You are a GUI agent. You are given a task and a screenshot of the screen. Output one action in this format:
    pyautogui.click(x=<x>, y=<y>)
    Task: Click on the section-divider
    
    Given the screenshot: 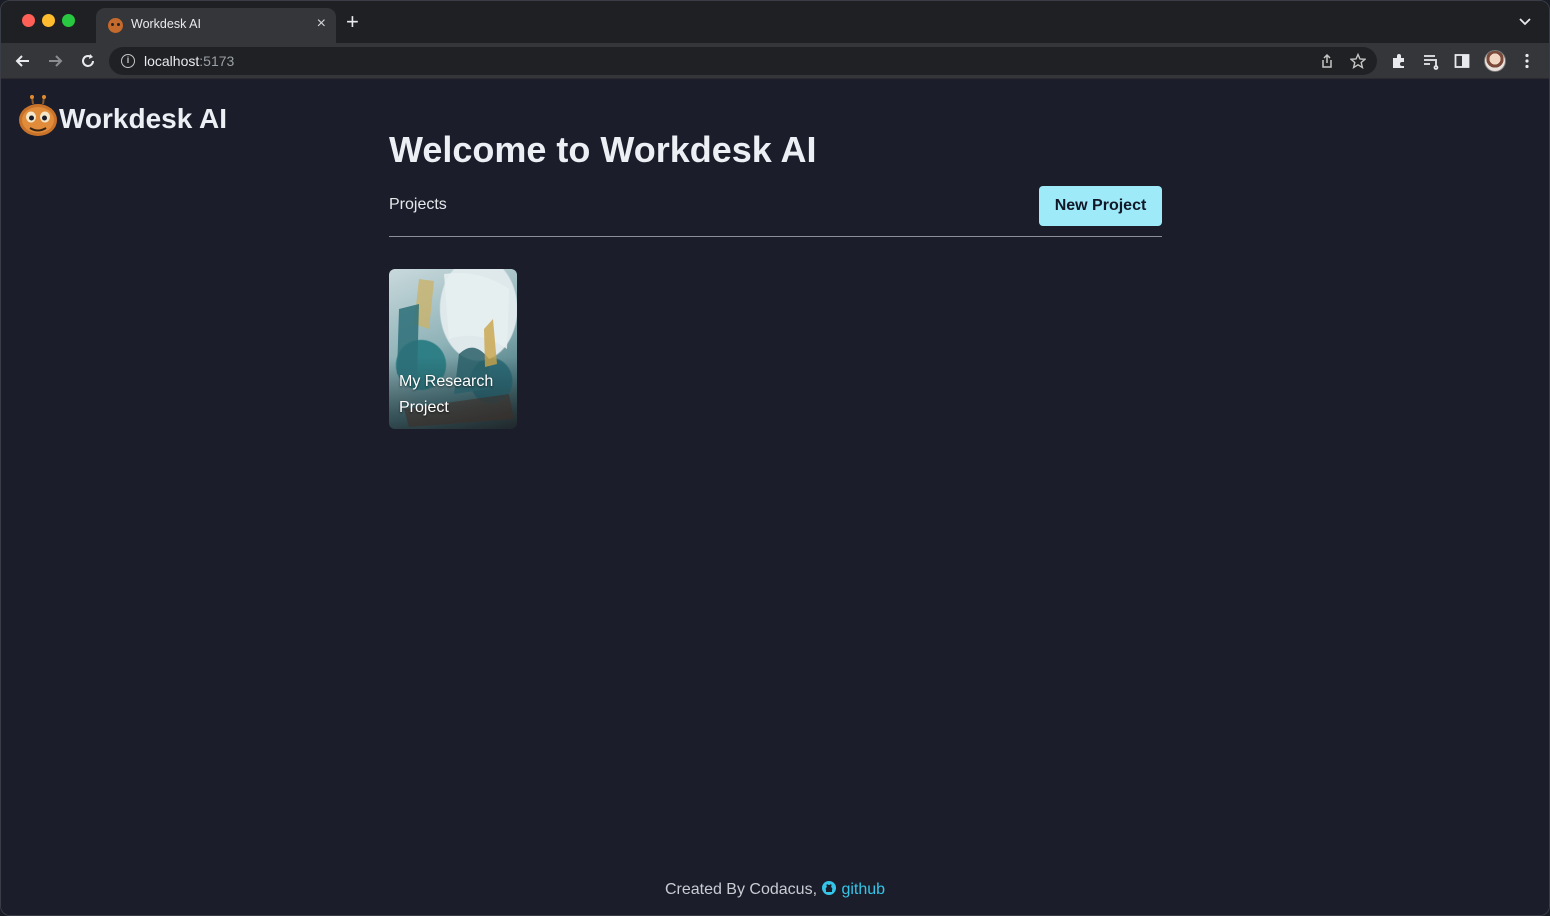 What is the action you would take?
    pyautogui.click(x=775, y=236)
    